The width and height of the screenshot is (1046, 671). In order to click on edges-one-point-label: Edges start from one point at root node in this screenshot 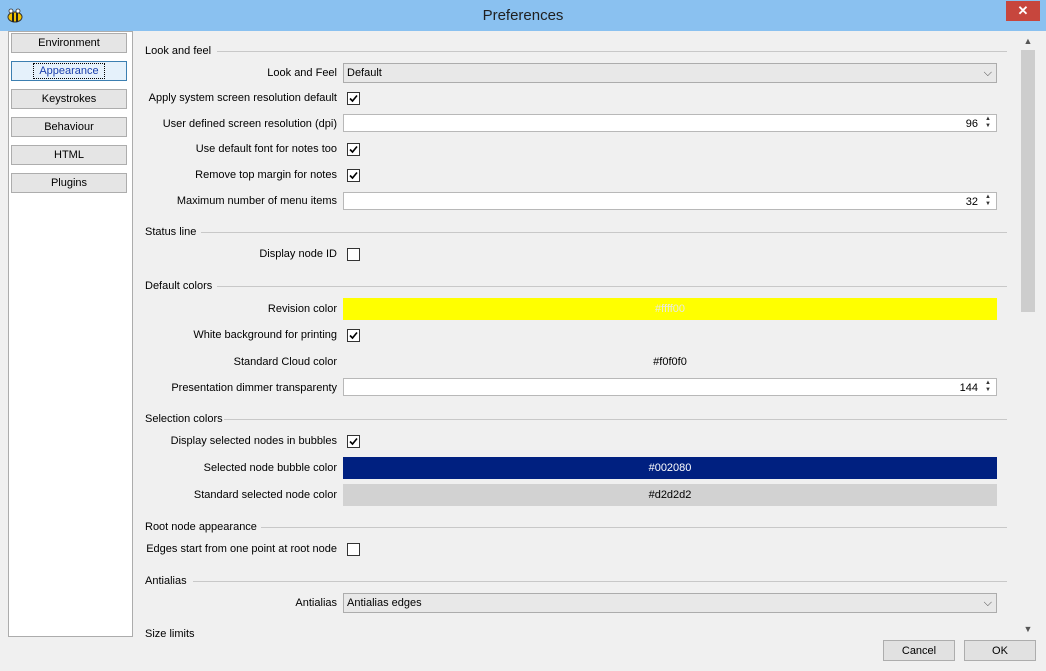, I will do `click(241, 549)`.